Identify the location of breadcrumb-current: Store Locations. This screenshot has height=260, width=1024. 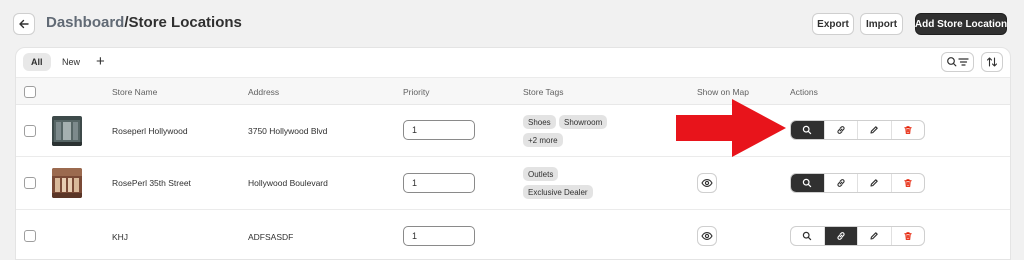
(185, 22).